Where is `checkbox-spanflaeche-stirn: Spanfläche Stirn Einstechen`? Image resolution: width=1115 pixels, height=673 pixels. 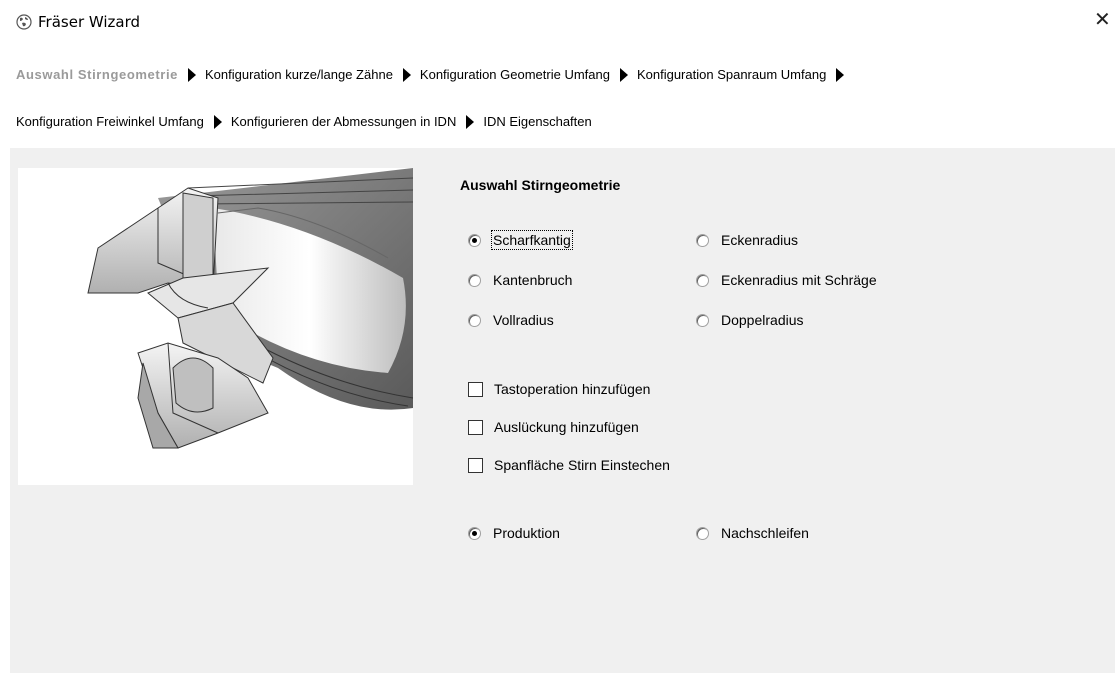 checkbox-spanflaeche-stirn: Spanfläche Stirn Einstechen is located at coordinates (569, 465).